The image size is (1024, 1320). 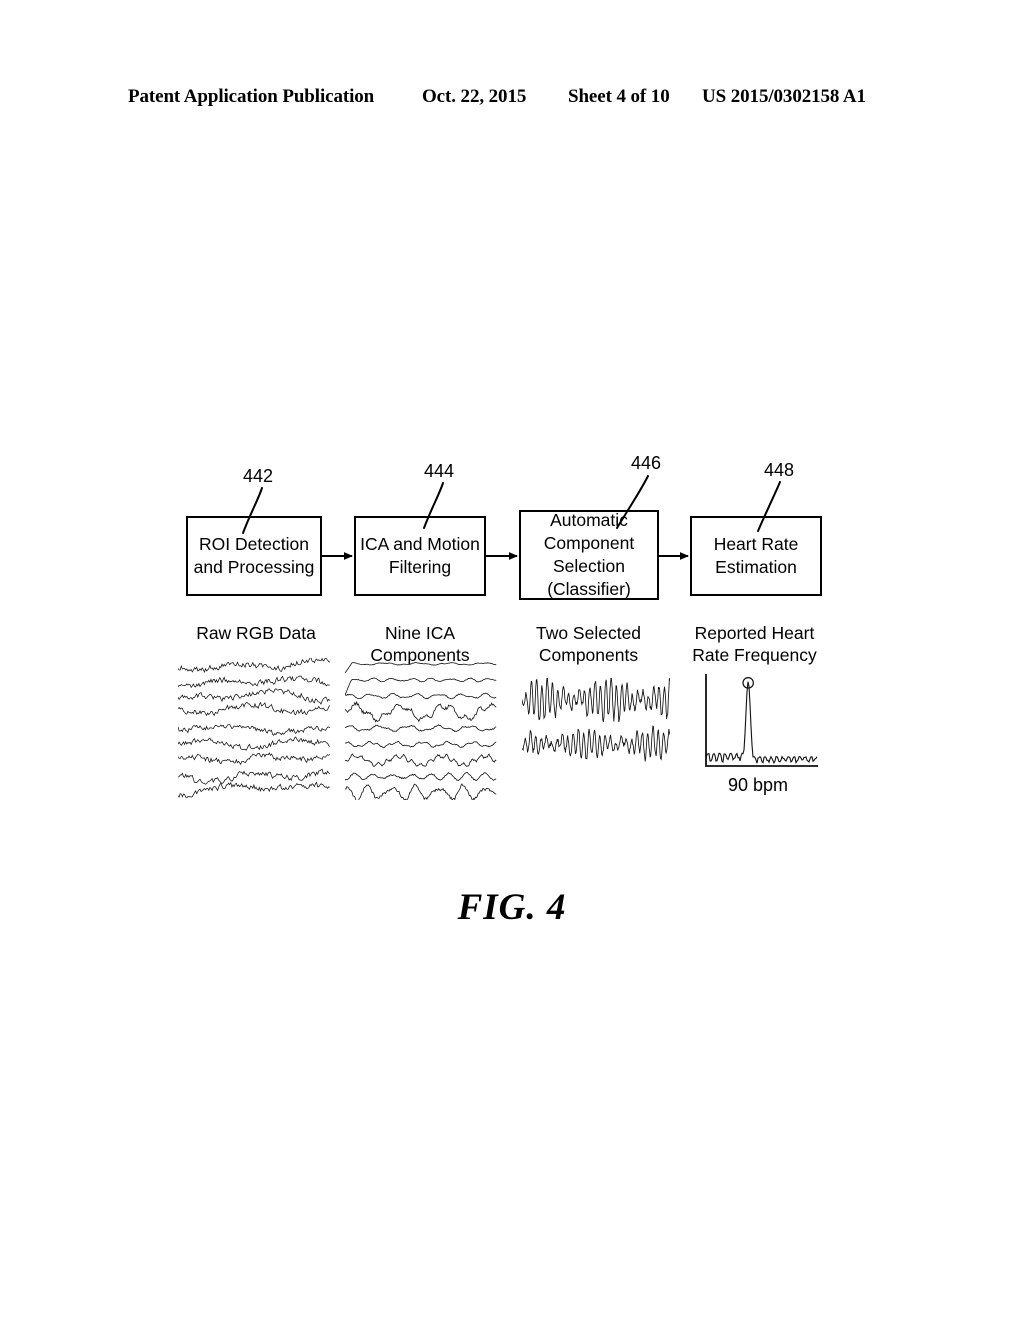 I want to click on box-446-line-2: Component, so click(x=589, y=543).